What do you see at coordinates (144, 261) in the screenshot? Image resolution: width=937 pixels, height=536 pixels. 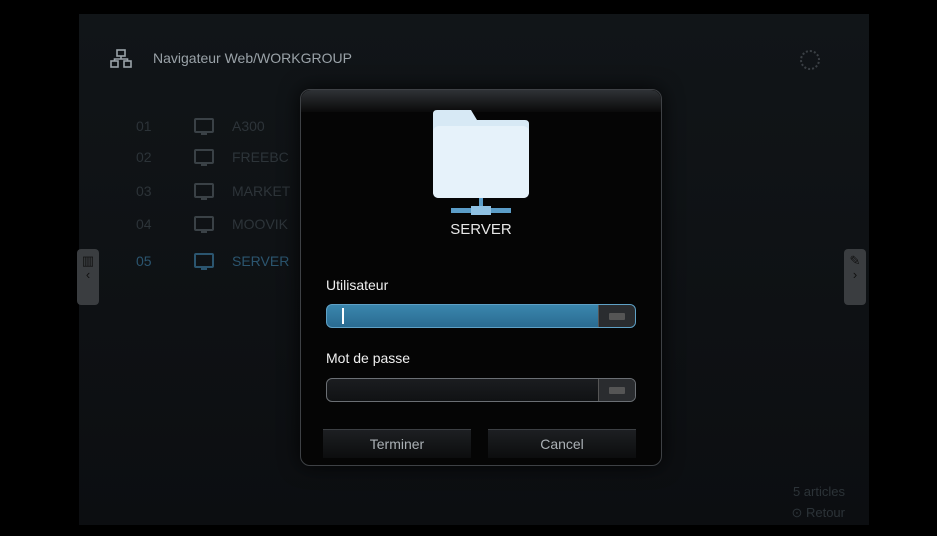 I see `item-number: 05` at bounding box center [144, 261].